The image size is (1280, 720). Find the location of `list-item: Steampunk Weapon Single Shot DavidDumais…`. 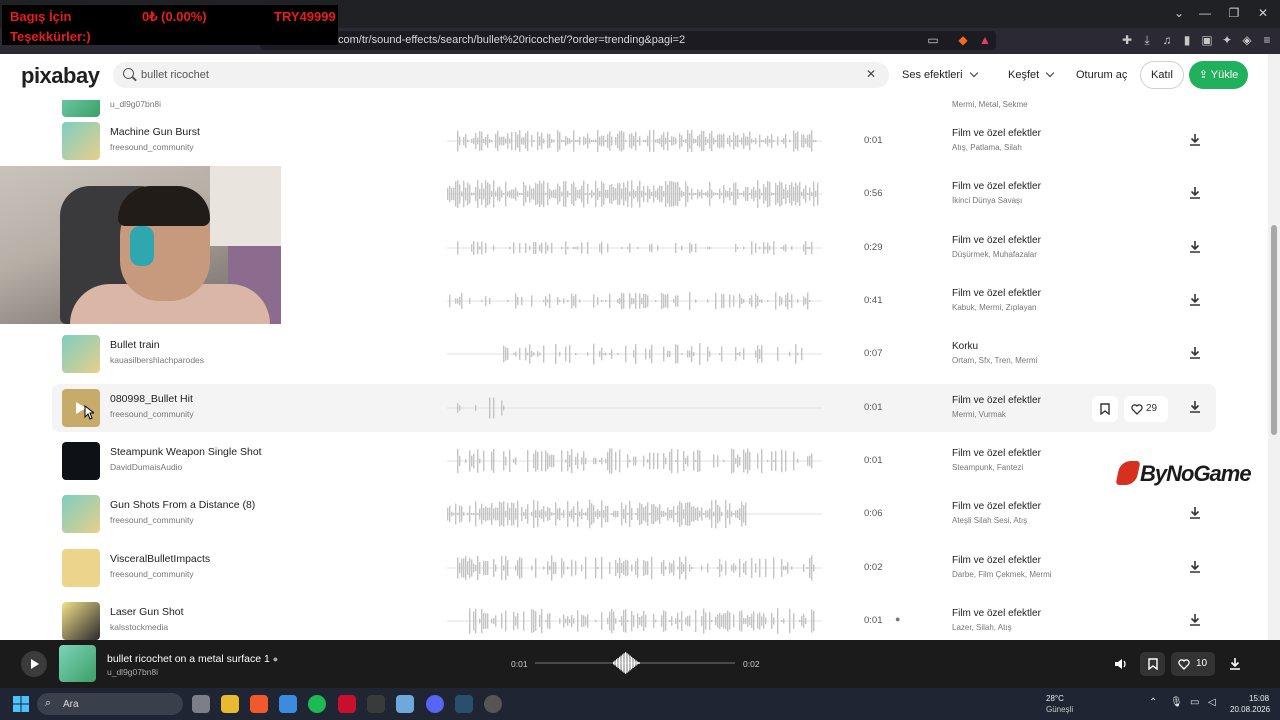

list-item: Steampunk Weapon Single Shot DavidDumais… is located at coordinates (634, 461).